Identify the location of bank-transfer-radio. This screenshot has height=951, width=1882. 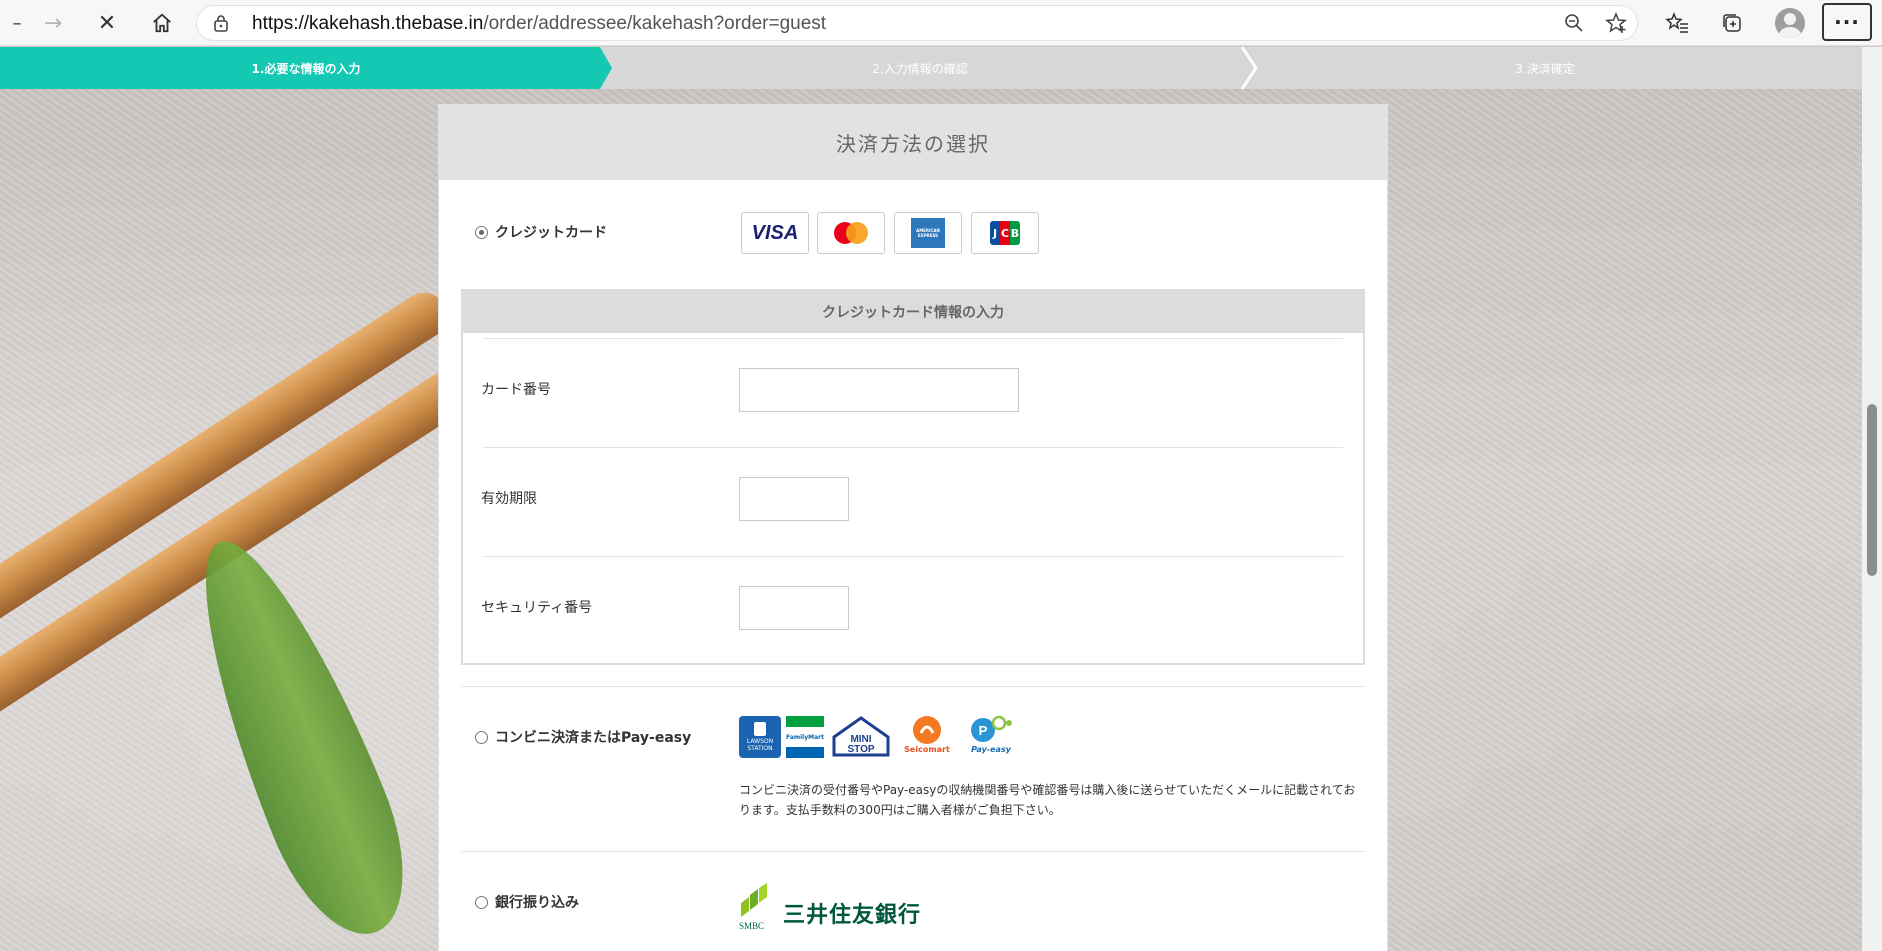
(481, 902).